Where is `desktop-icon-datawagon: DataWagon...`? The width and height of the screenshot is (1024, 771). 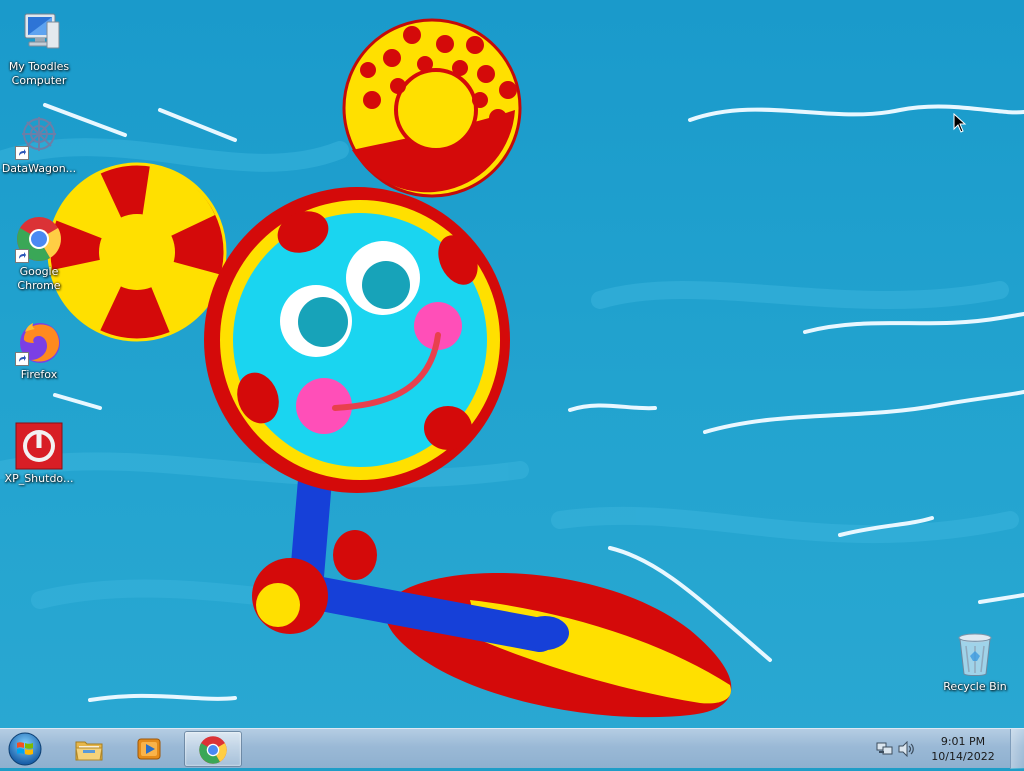
desktop-icon-datawagon: DataWagon... is located at coordinates (39, 144).